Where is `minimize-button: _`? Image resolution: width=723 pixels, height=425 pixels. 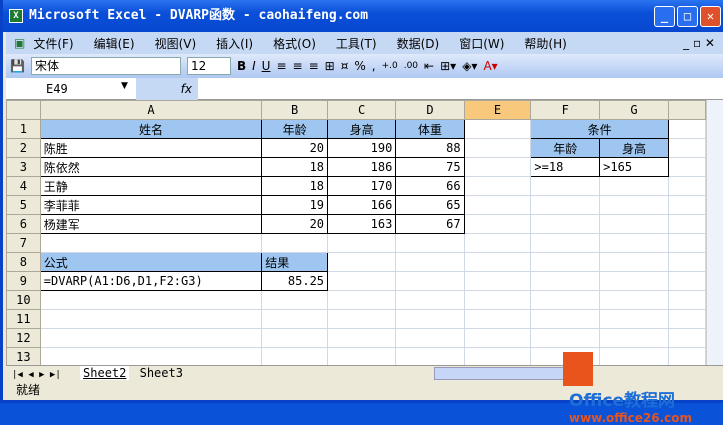
minimize-button: _ is located at coordinates (664, 16).